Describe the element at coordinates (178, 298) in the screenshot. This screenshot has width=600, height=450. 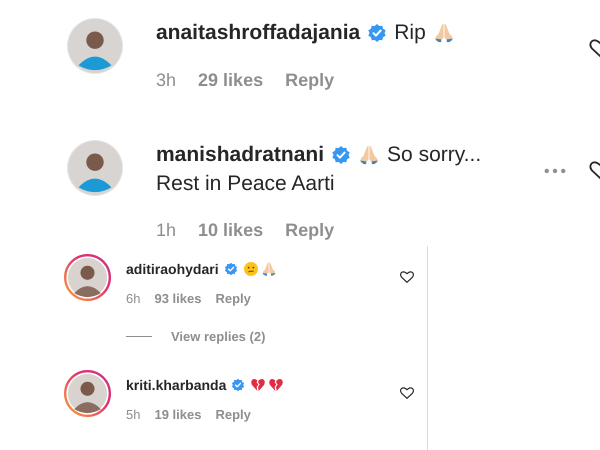
I see `likes-count: 93 likes` at that location.